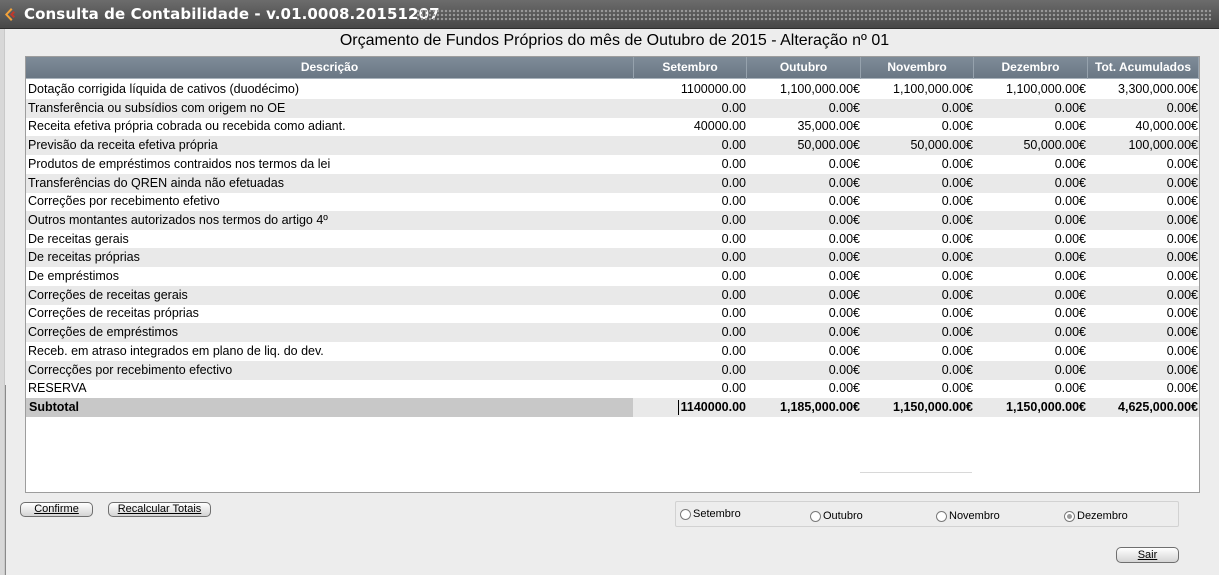 This screenshot has height=575, width=1219. I want to click on radio-label: Dezembro, so click(1102, 516).